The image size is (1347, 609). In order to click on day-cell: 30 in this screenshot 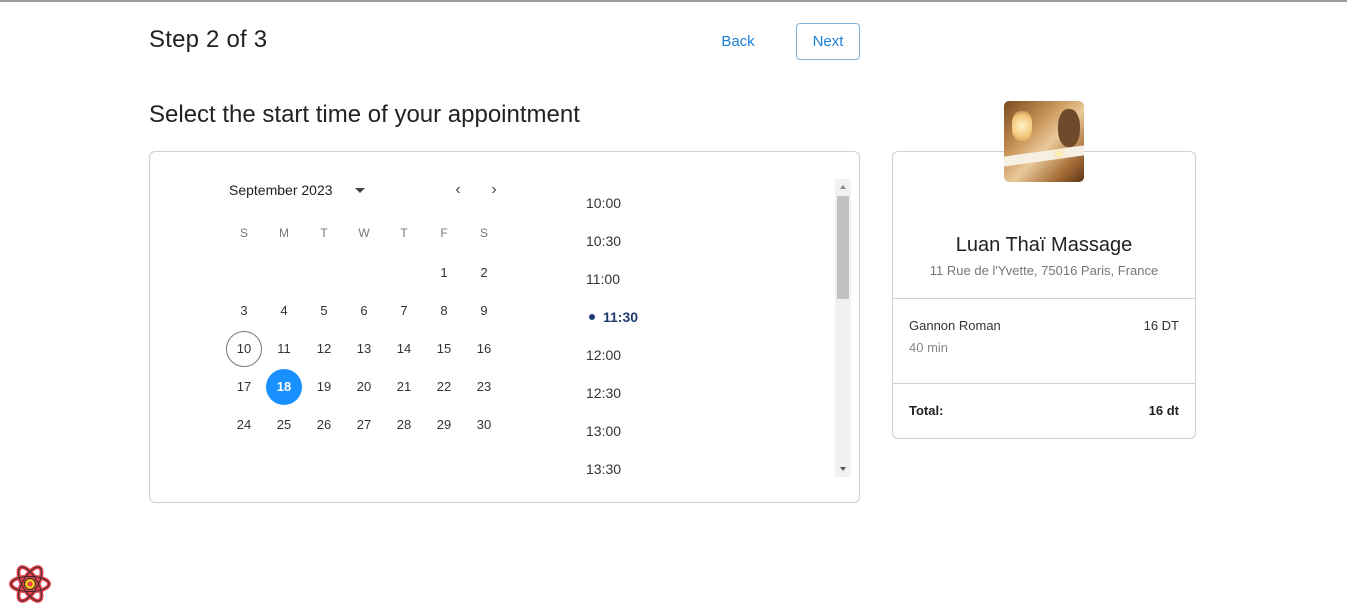, I will do `click(484, 425)`.